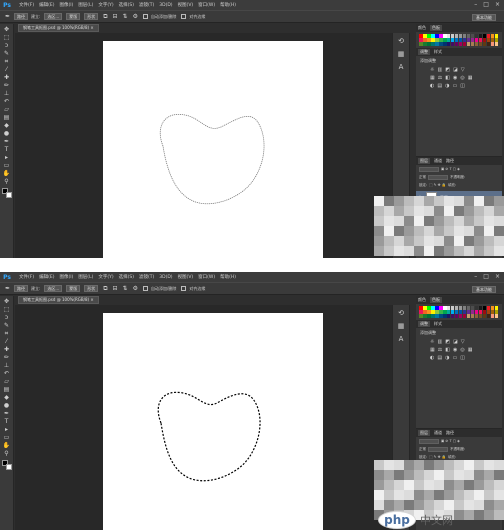 This screenshot has width=504, height=530. What do you see at coordinates (7, 157) in the screenshot?
I see `path-selection-tool-icon: ▸` at bounding box center [7, 157].